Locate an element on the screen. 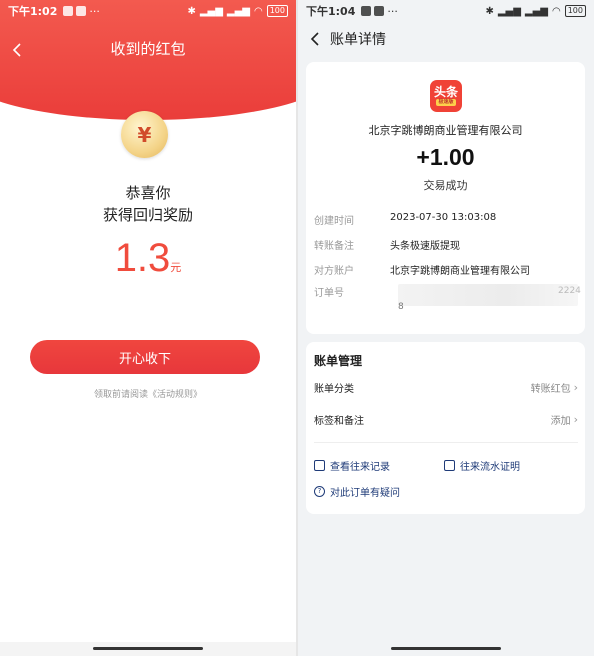 Image resolution: width=594 pixels, height=656 pixels. logo-sub: 极速版 is located at coordinates (446, 102).